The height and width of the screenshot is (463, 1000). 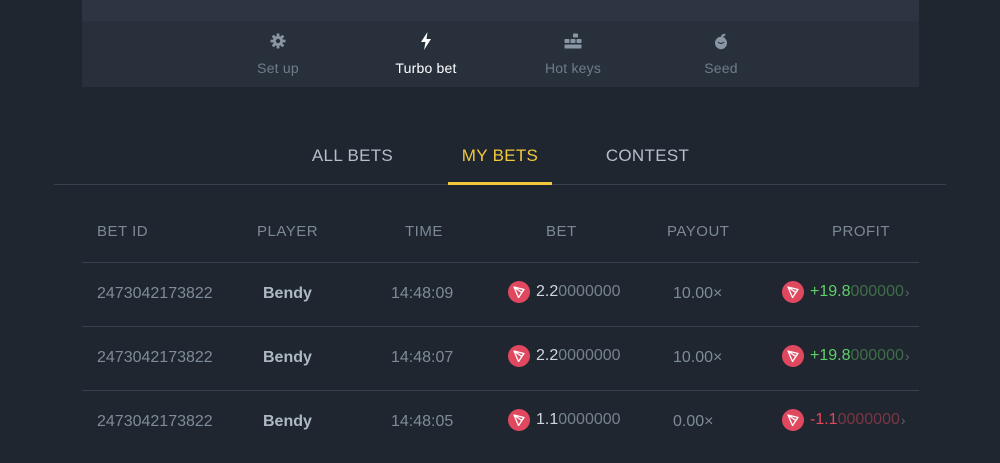 I want to click on header-bet: BET, so click(x=561, y=231).